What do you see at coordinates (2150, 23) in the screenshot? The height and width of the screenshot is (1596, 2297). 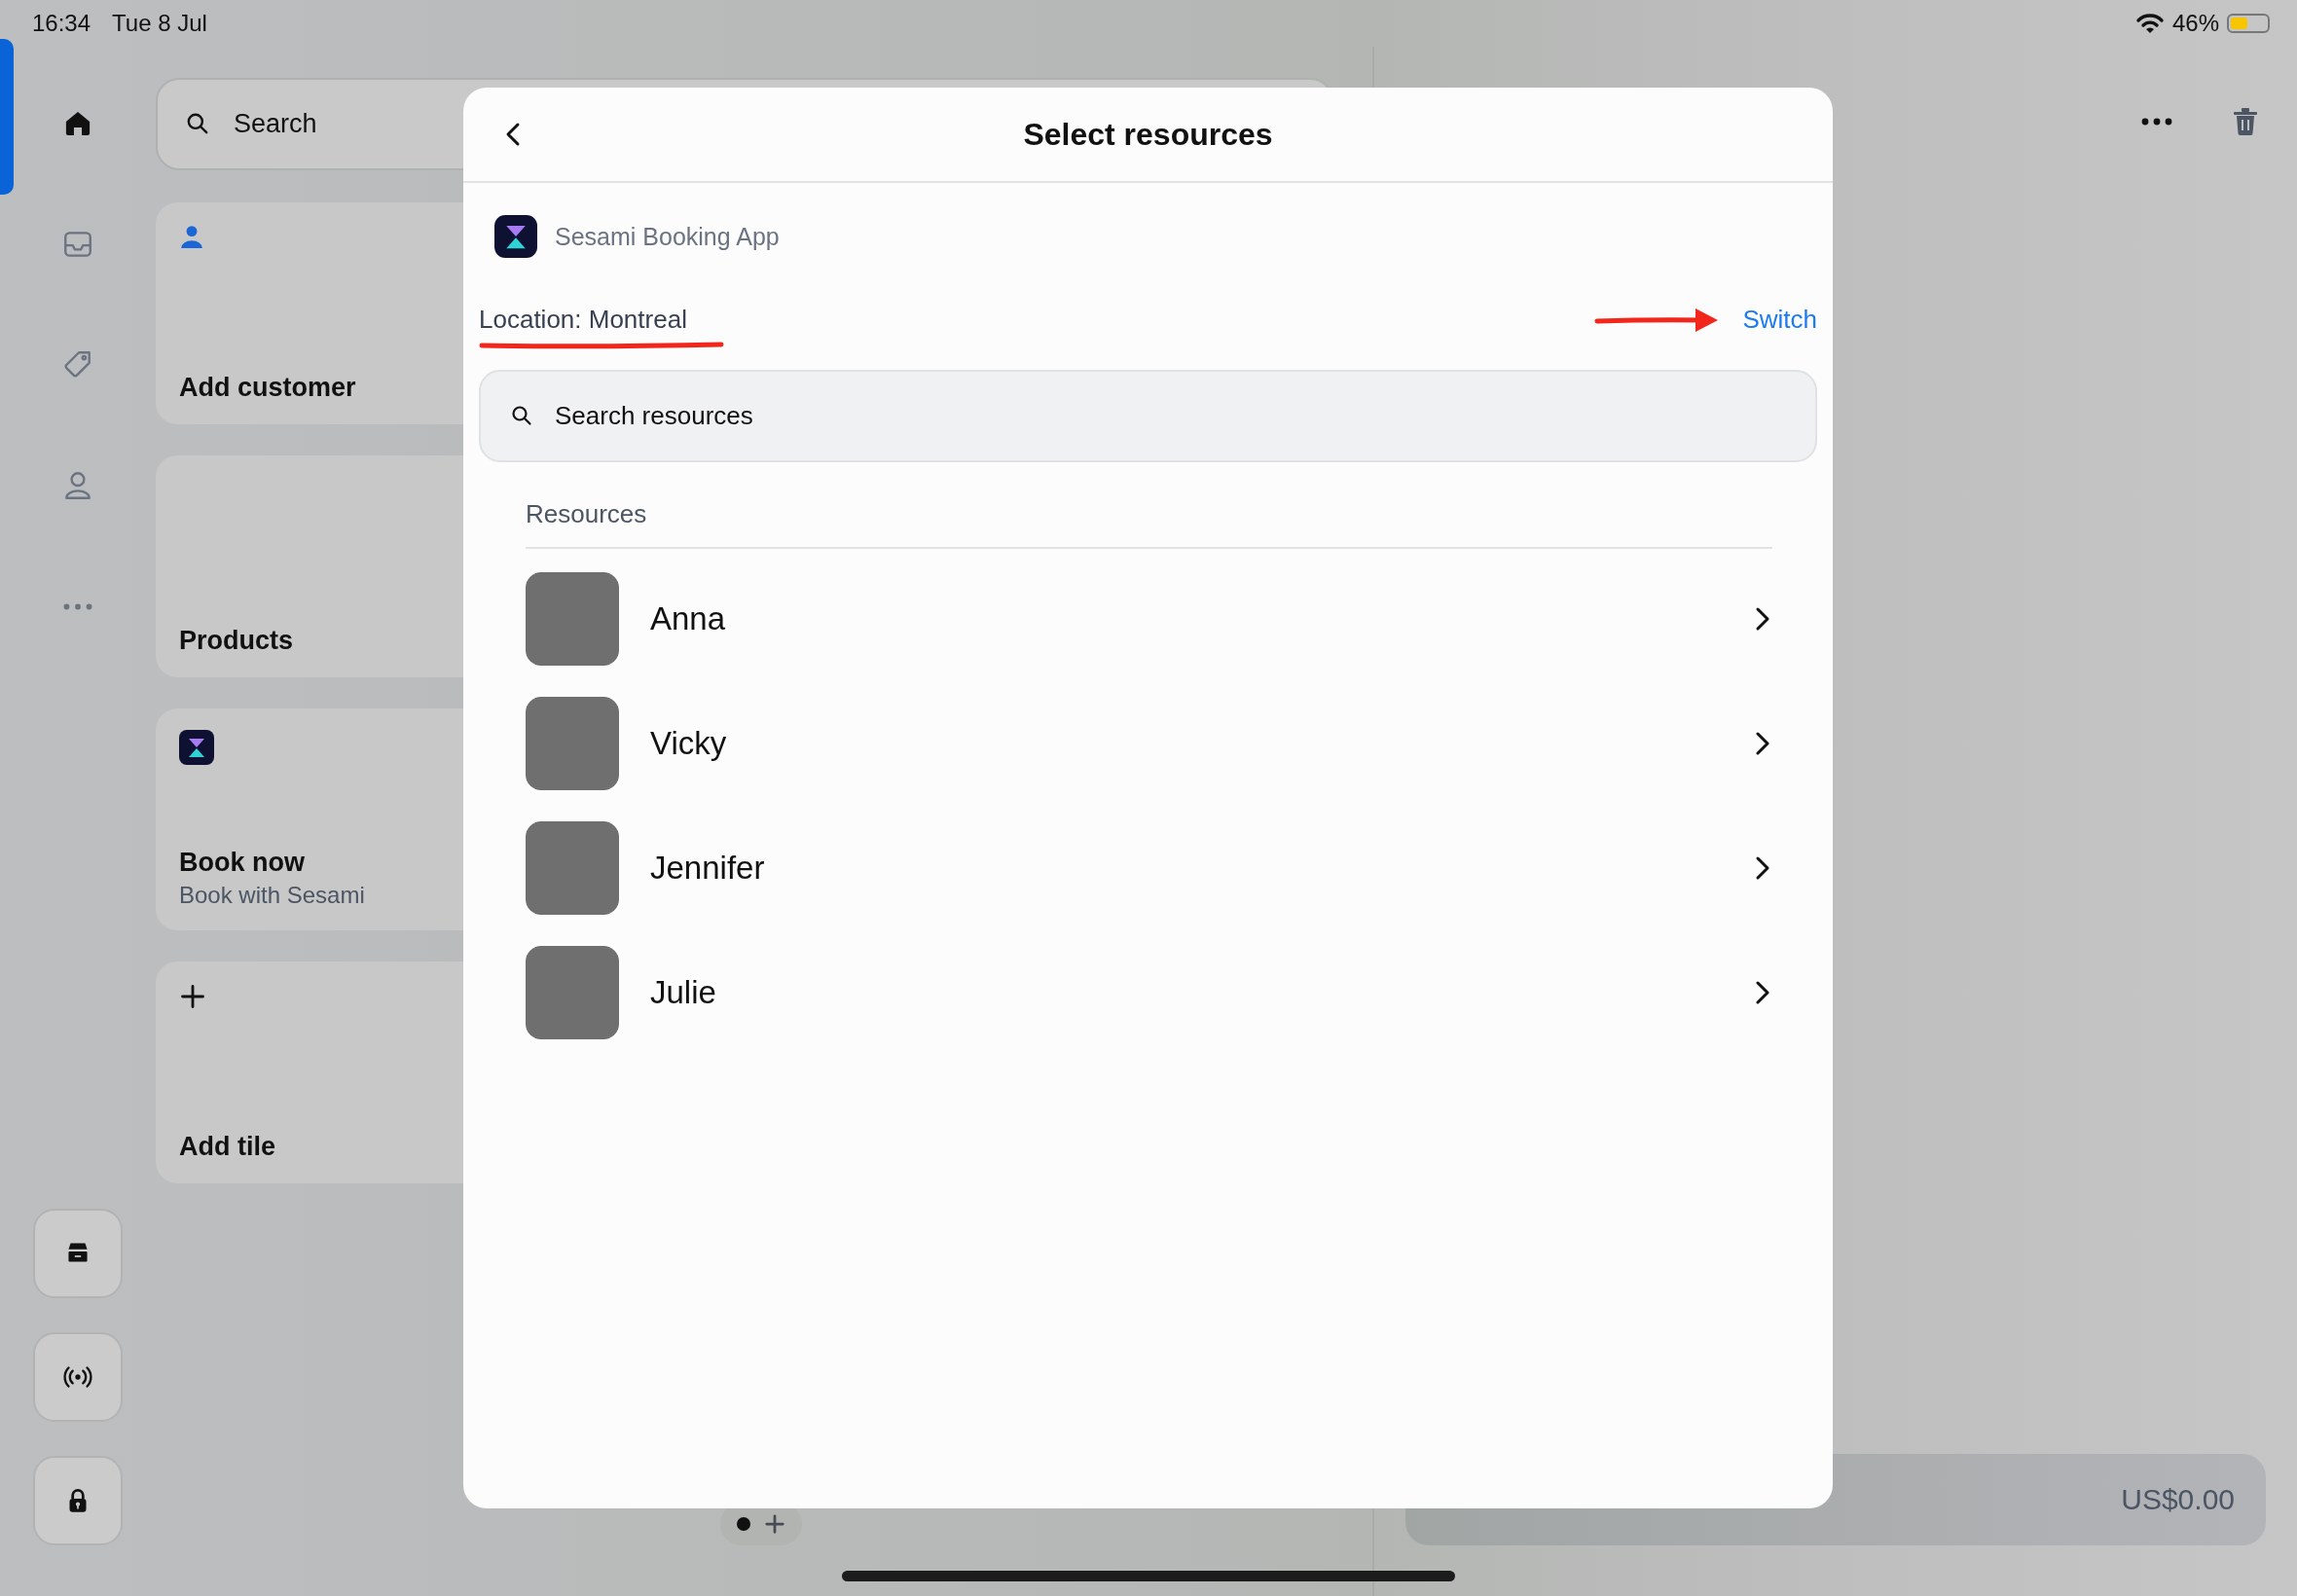 I see `wifi-icon` at bounding box center [2150, 23].